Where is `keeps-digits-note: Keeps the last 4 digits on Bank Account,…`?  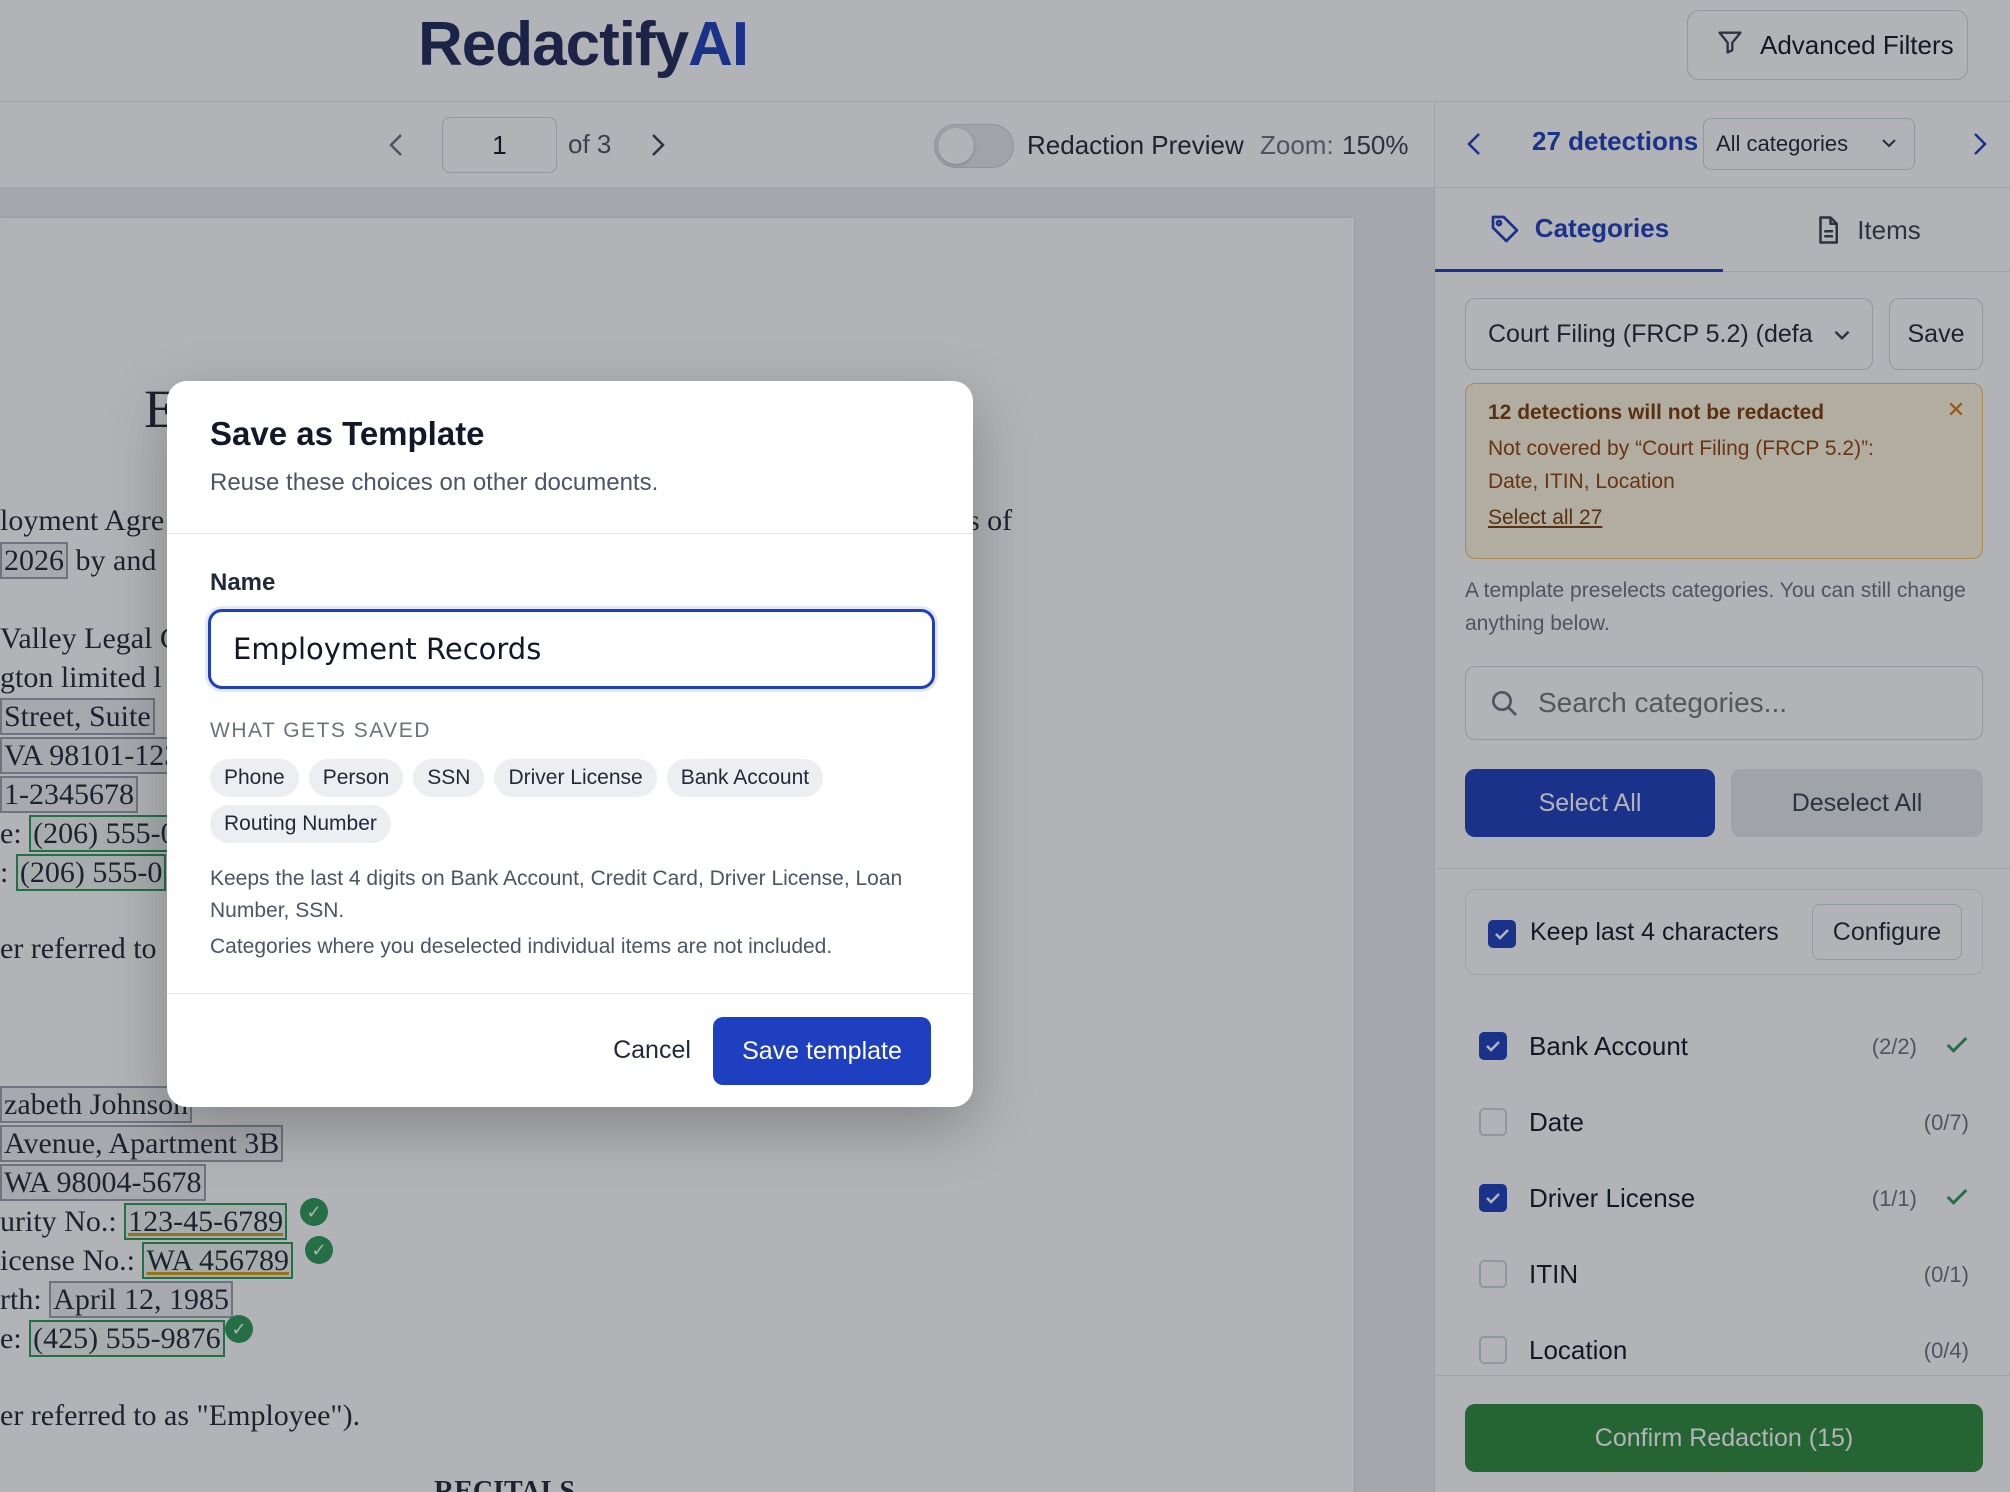
keeps-digits-note: Keeps the last 4 digits on Bank Account,… is located at coordinates (556, 894).